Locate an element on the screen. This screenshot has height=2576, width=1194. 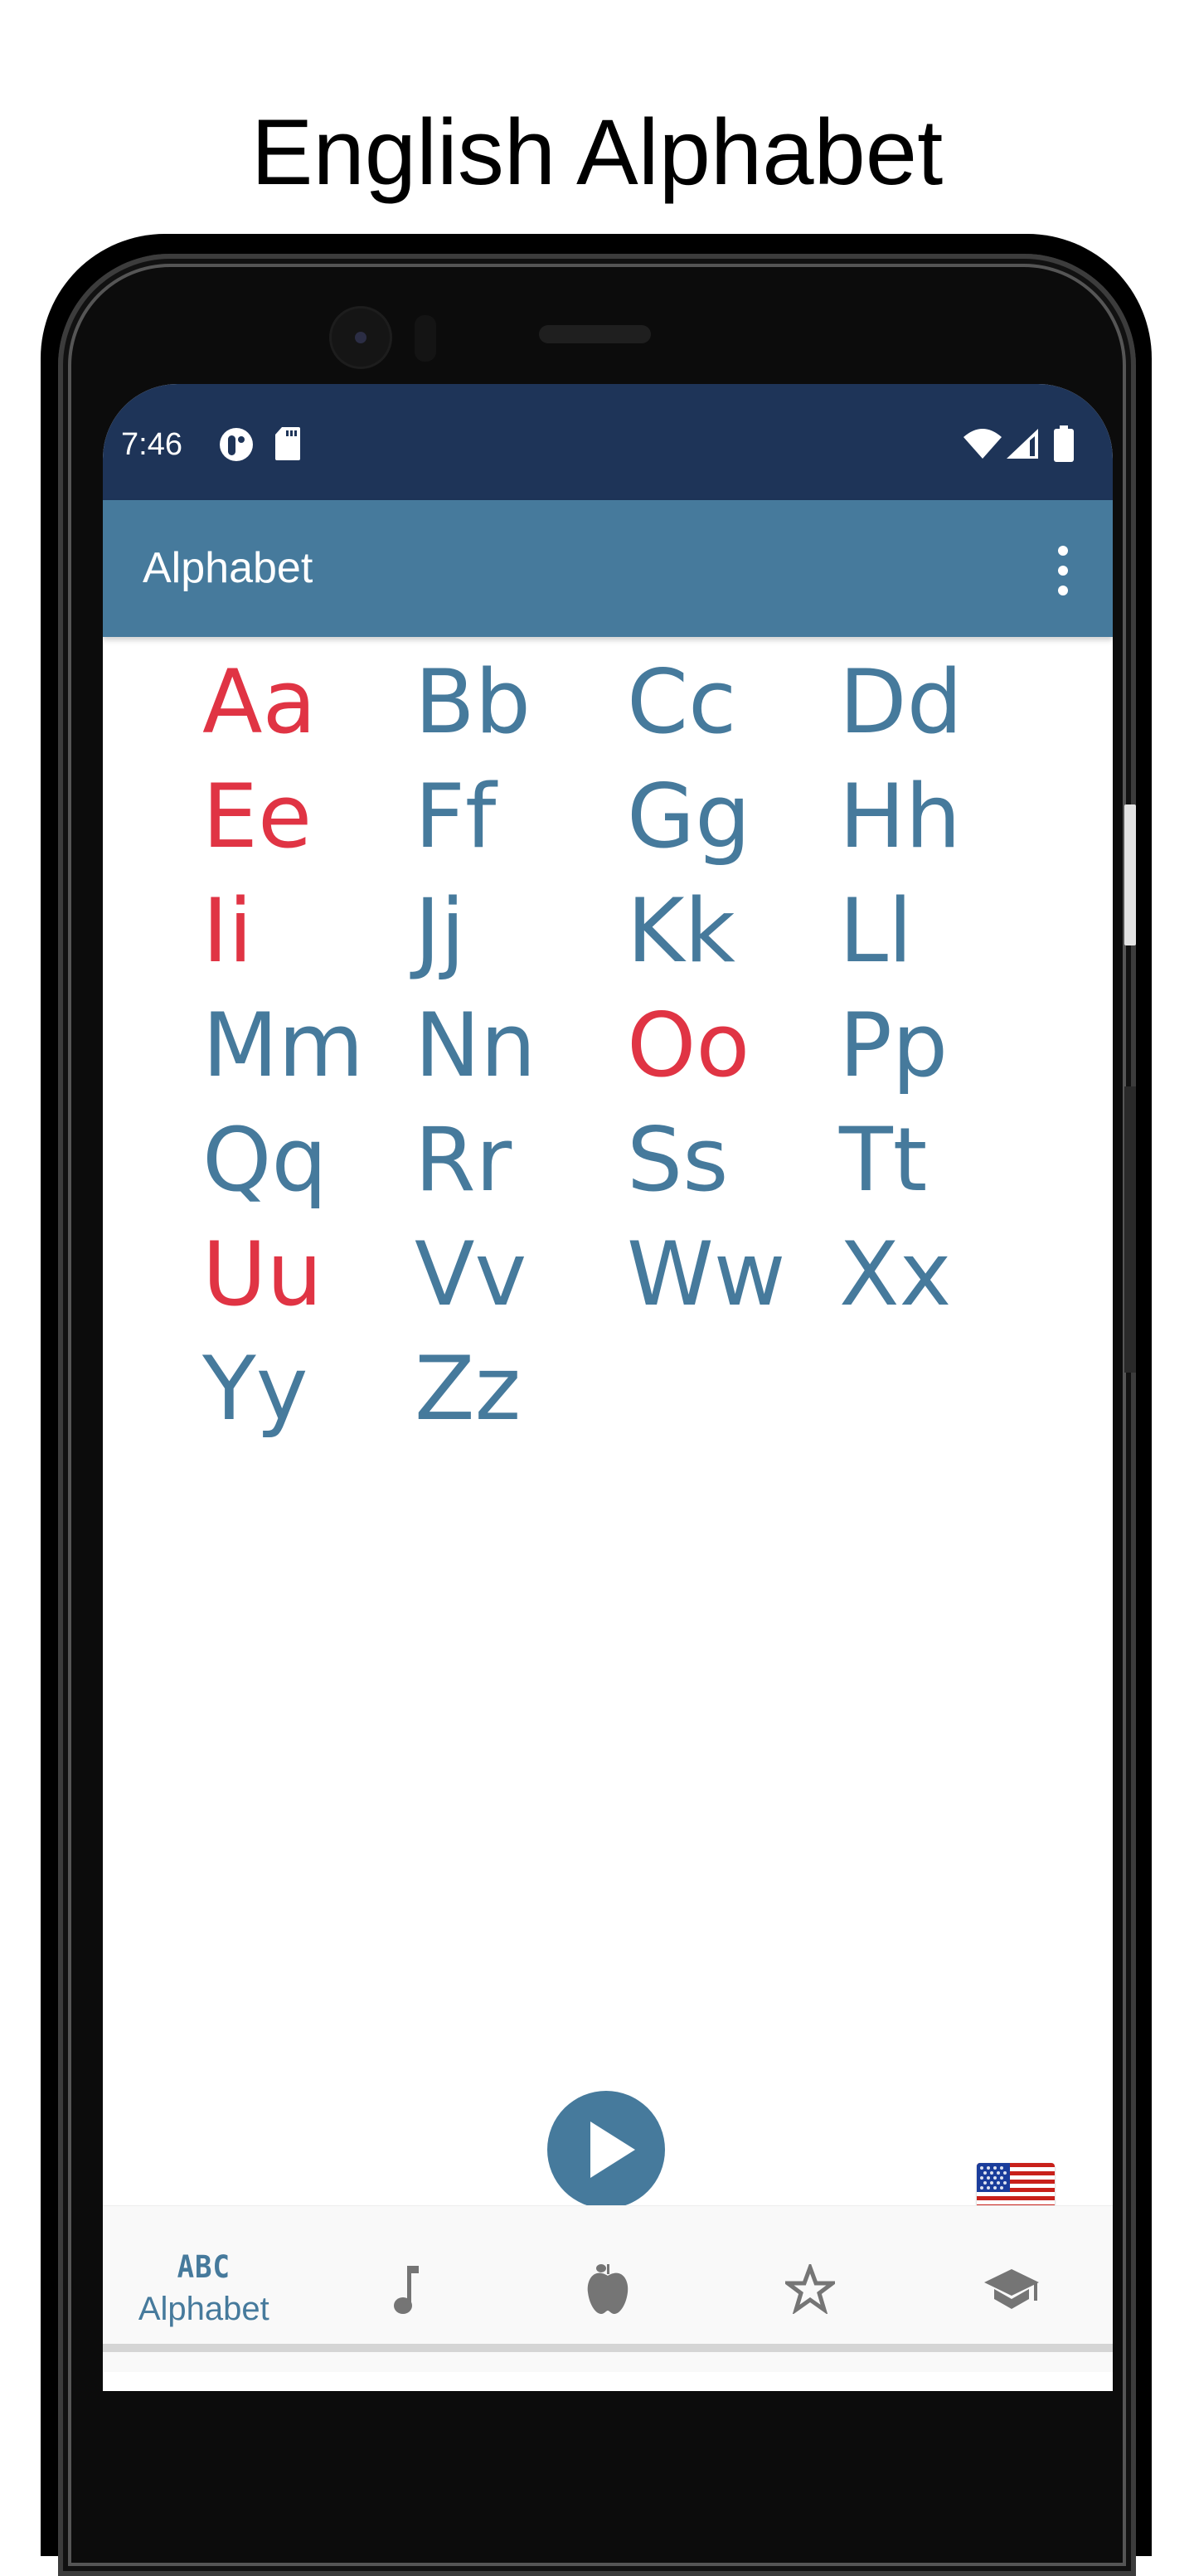
music-note-icon is located at coordinates (407, 2290).